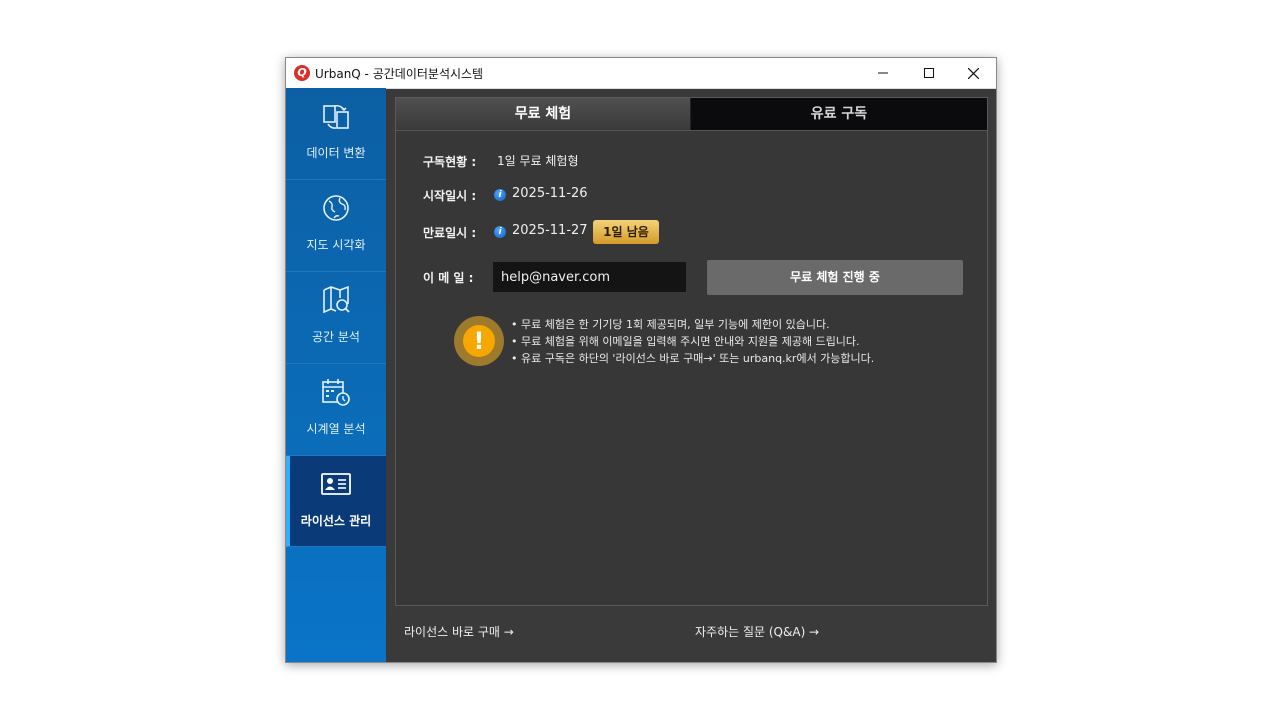 The width and height of the screenshot is (1280, 720). What do you see at coordinates (538, 161) in the screenshot?
I see `status-value: 1일 무료 체험형` at bounding box center [538, 161].